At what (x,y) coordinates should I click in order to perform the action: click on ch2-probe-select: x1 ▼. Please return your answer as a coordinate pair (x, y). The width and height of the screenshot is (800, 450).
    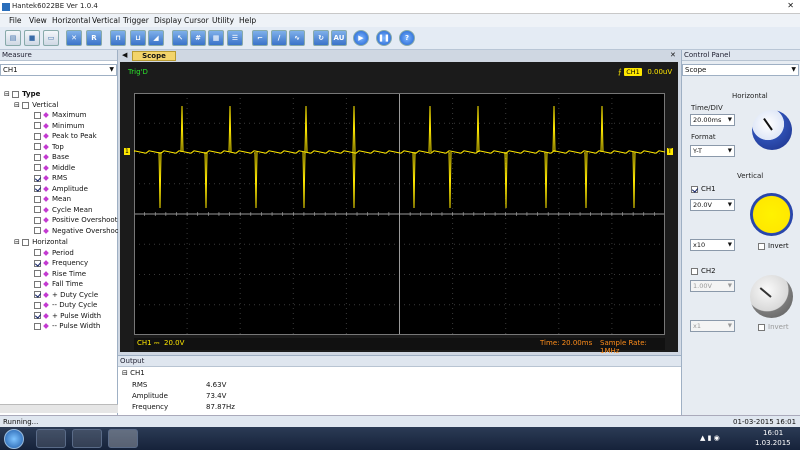
    Looking at the image, I should click on (712, 326).